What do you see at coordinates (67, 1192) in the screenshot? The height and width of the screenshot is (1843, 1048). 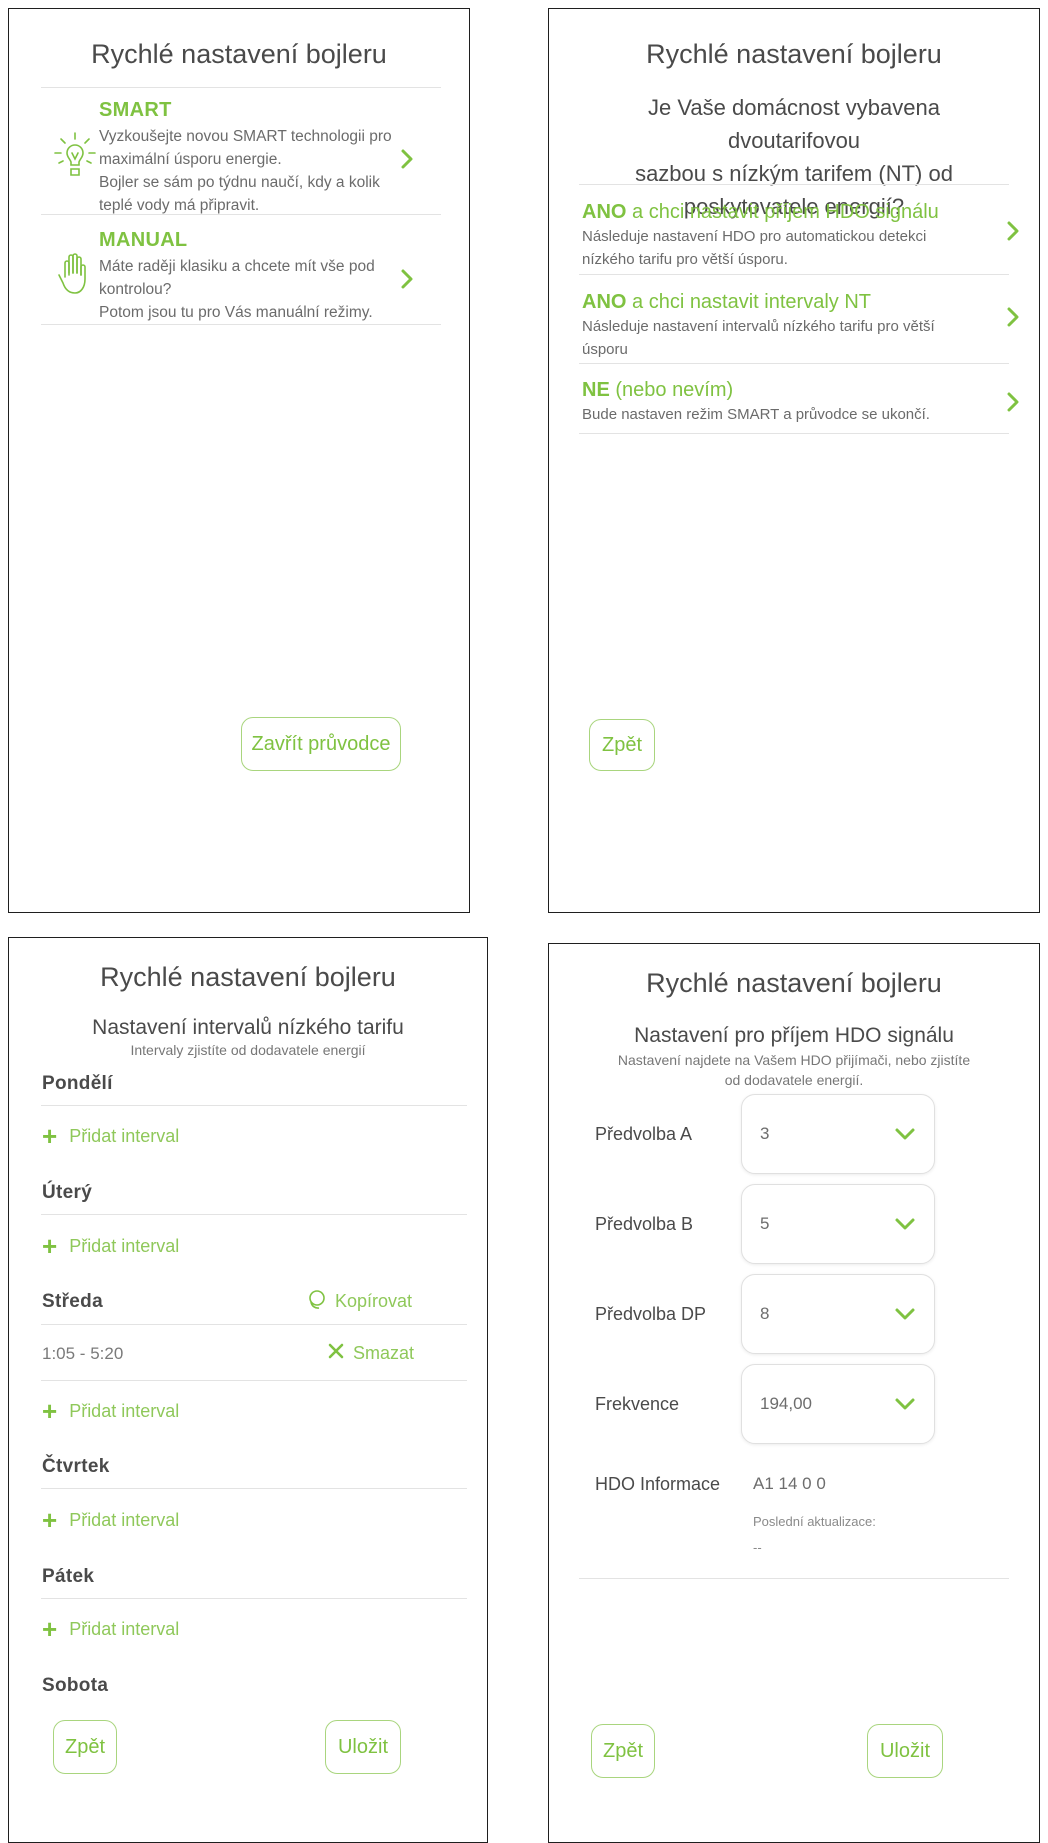 I see `day-label: Úterý` at bounding box center [67, 1192].